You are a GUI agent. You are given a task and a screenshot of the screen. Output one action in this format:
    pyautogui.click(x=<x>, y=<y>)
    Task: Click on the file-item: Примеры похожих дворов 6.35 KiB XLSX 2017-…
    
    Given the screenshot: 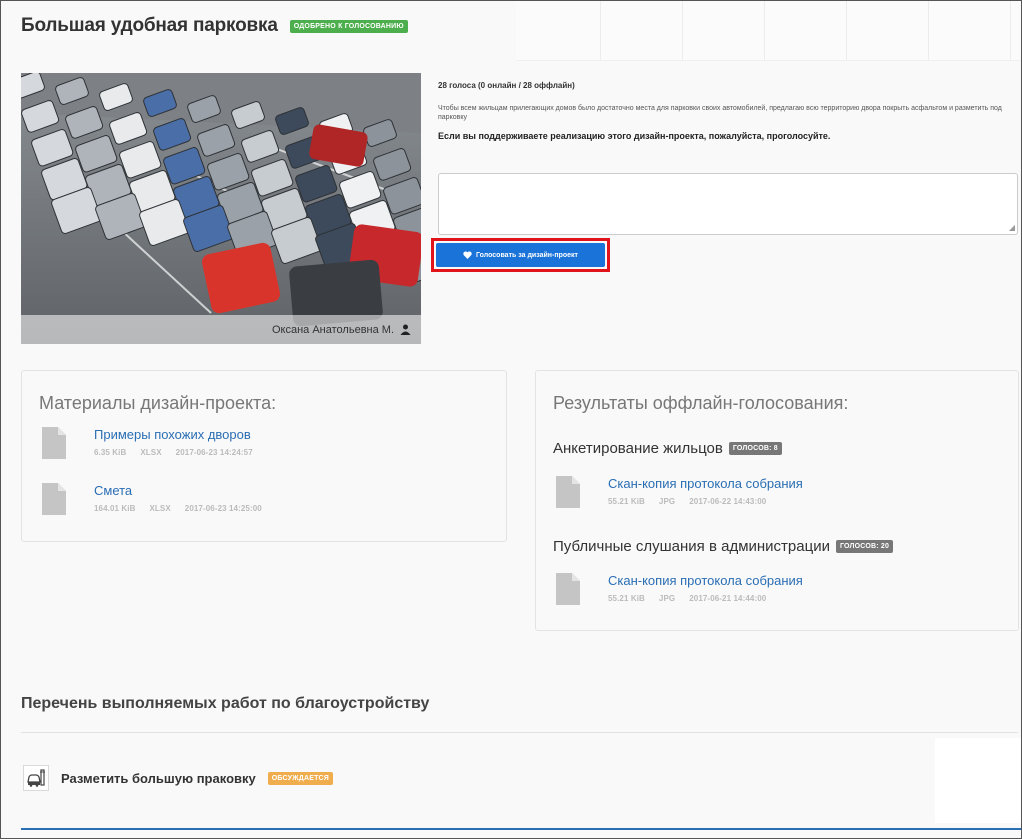 What is the action you would take?
    pyautogui.click(x=154, y=443)
    